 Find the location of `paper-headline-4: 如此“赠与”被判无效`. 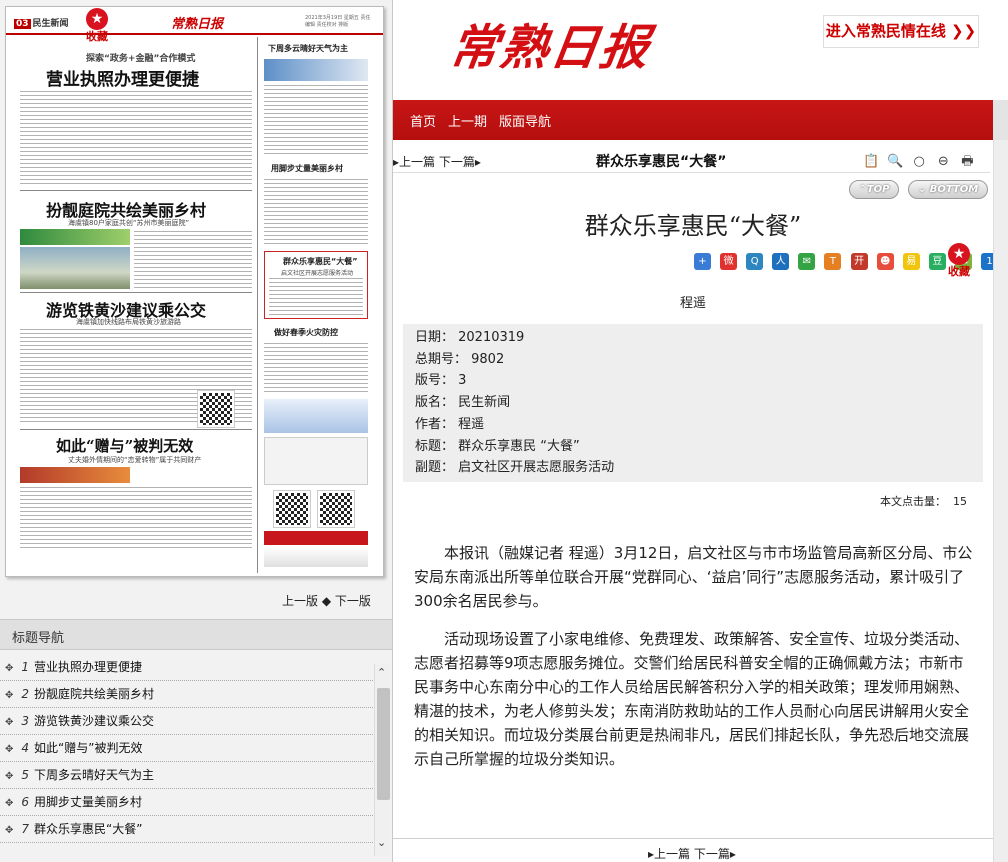

paper-headline-4: 如此“赠与”被判无效 is located at coordinates (124, 445).